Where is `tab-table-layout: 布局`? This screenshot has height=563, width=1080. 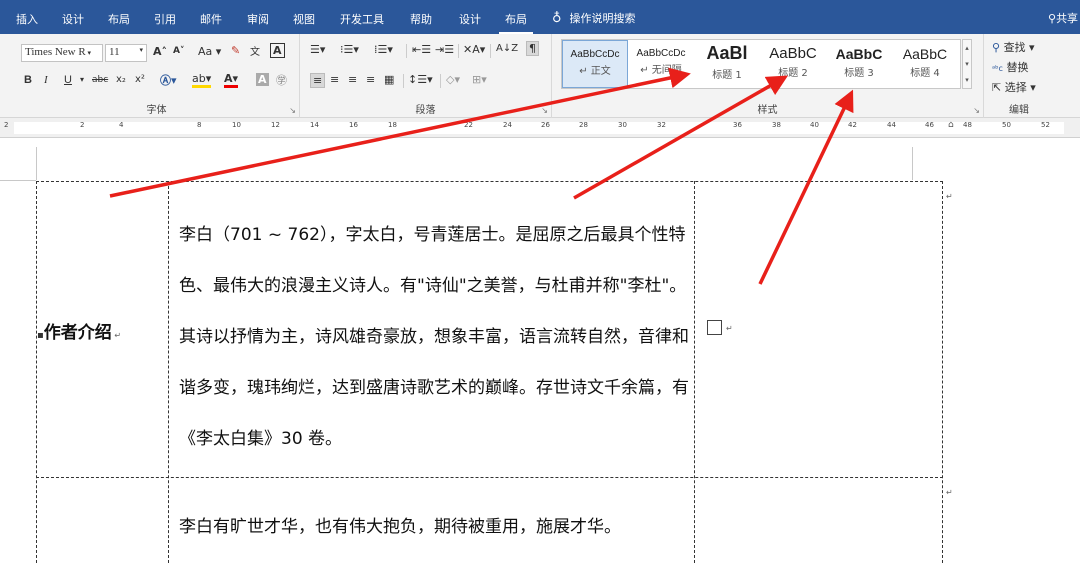
tab-table-layout: 布局 is located at coordinates (516, 19).